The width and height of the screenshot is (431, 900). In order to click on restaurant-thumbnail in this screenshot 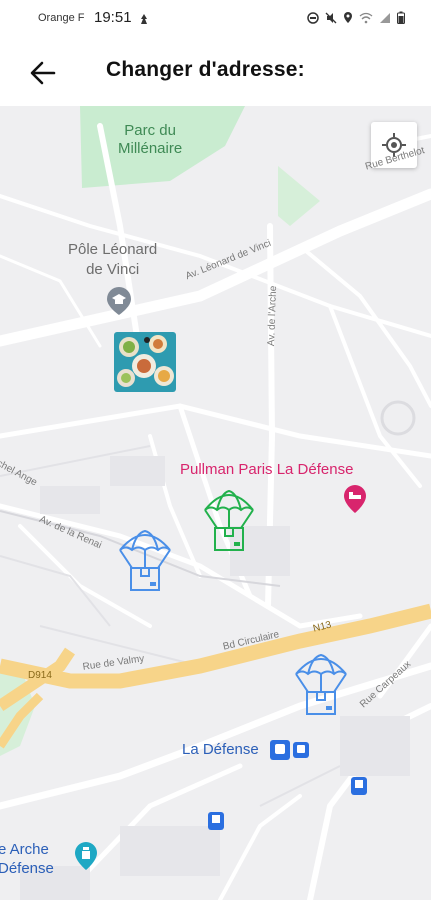, I will do `click(145, 362)`.